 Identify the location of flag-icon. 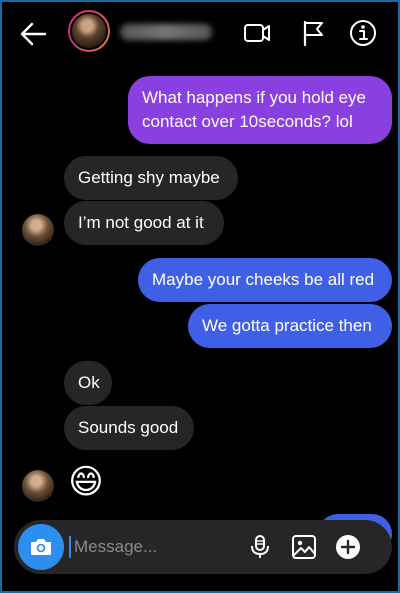
(313, 33).